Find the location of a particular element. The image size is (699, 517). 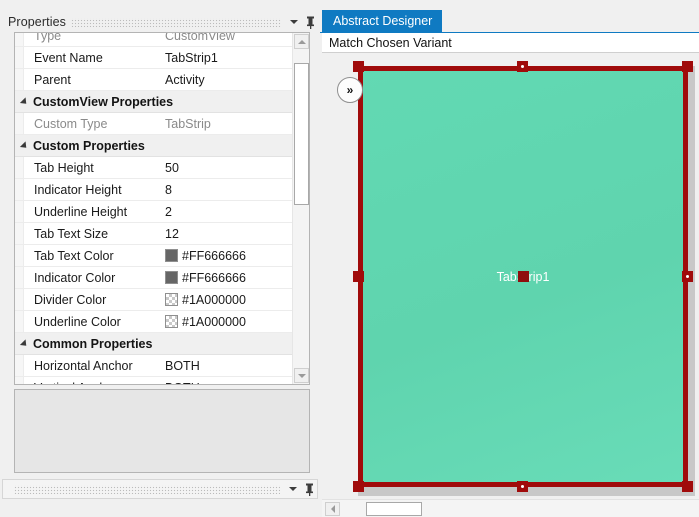

property-grid-vertical-scrollbar is located at coordinates (300, 208).